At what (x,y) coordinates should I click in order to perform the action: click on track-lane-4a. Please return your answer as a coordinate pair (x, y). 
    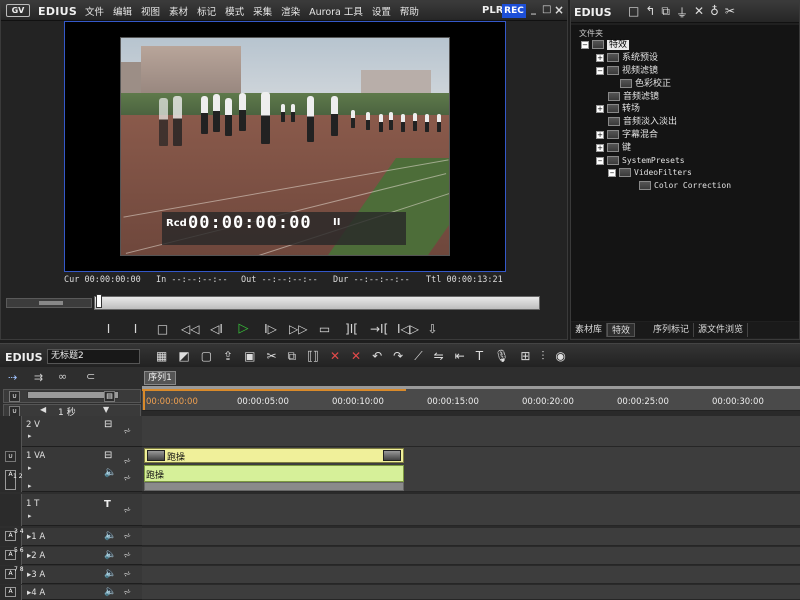
    Looking at the image, I should click on (471, 592).